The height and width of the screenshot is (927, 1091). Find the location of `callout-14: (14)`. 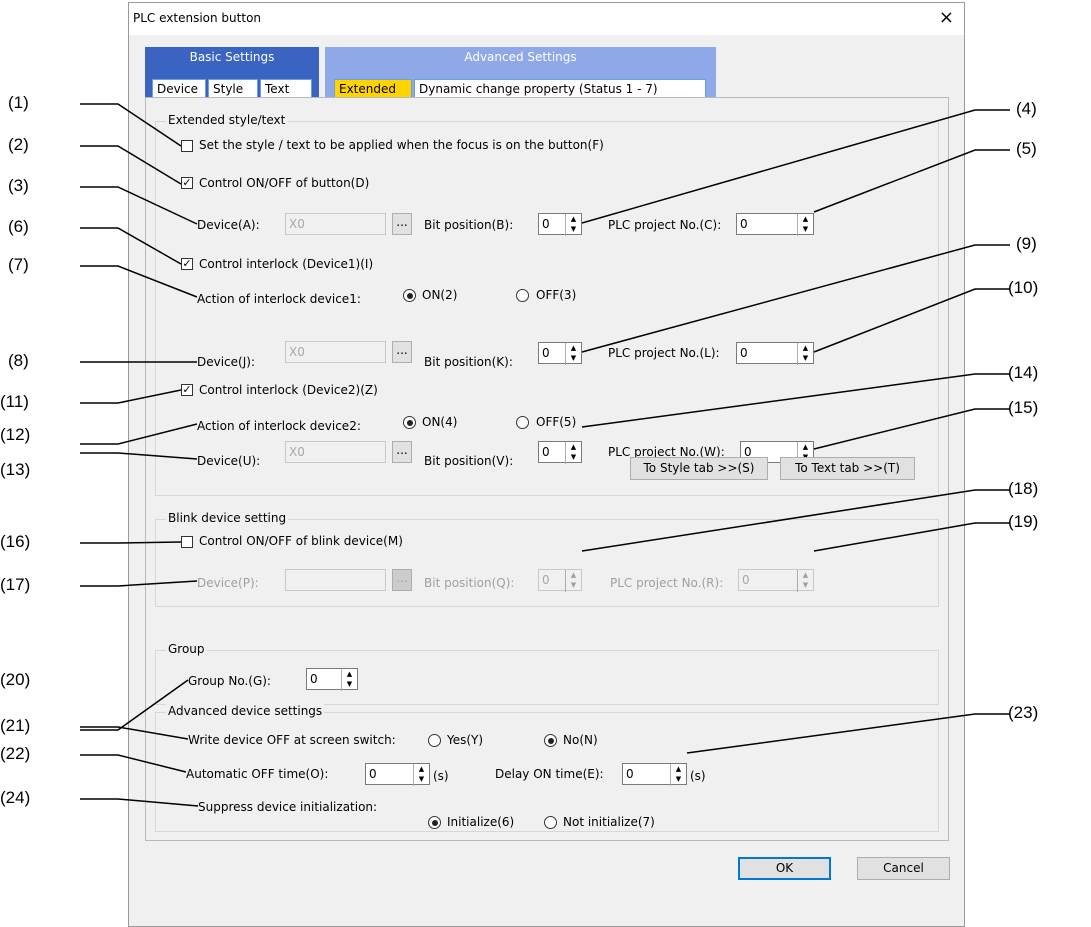

callout-14: (14) is located at coordinates (1023, 372).